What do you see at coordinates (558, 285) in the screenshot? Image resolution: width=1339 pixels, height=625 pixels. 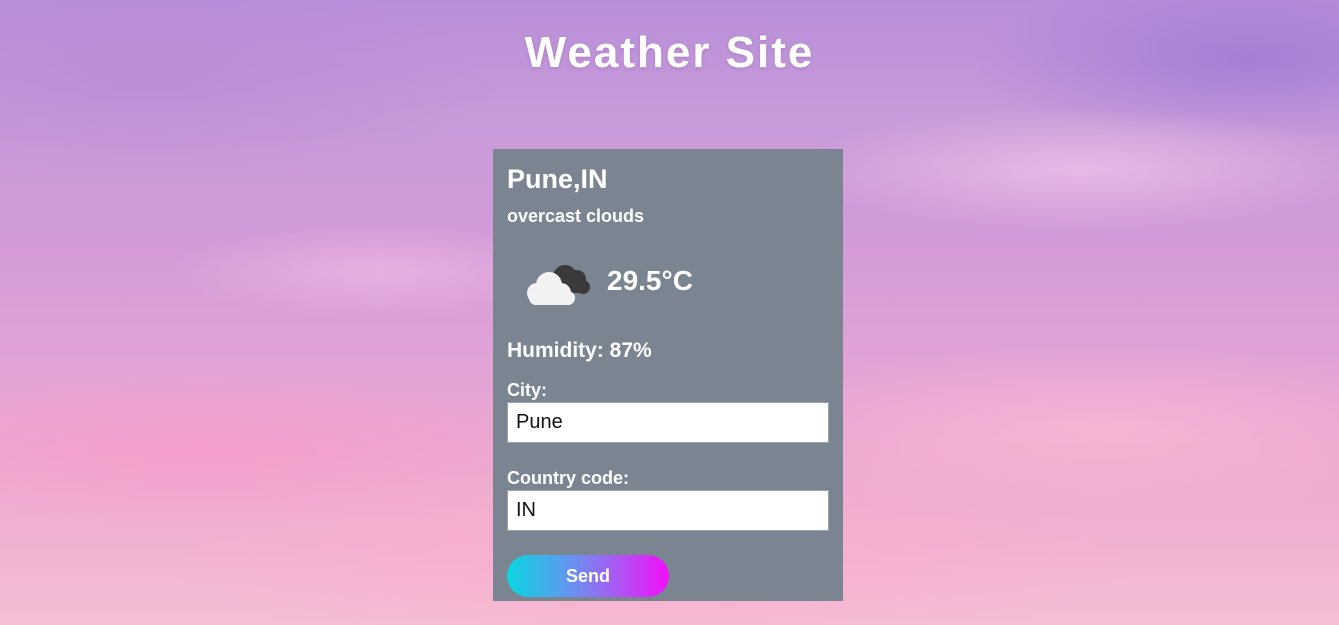 I see `overcast-clouds-icon` at bounding box center [558, 285].